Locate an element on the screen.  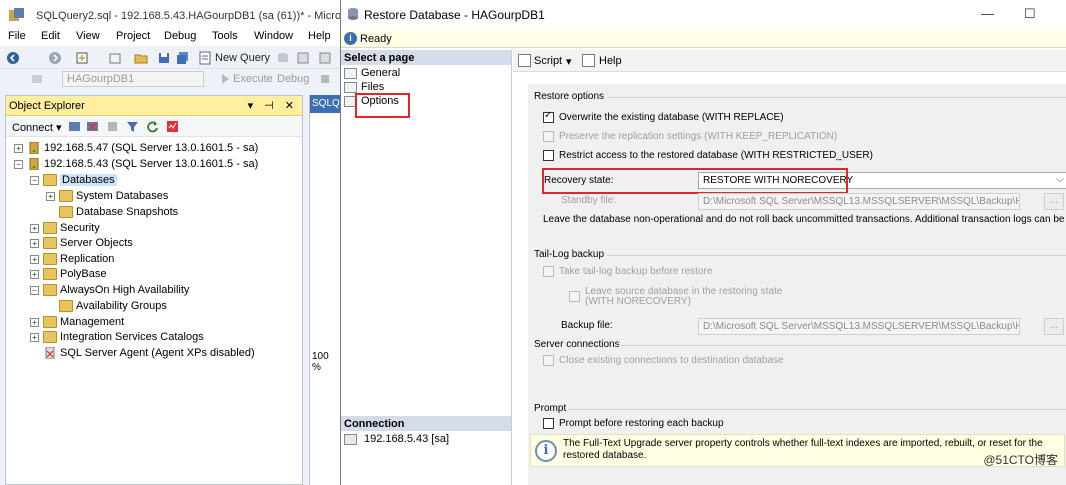
forward-icon is located at coordinates (55, 58).